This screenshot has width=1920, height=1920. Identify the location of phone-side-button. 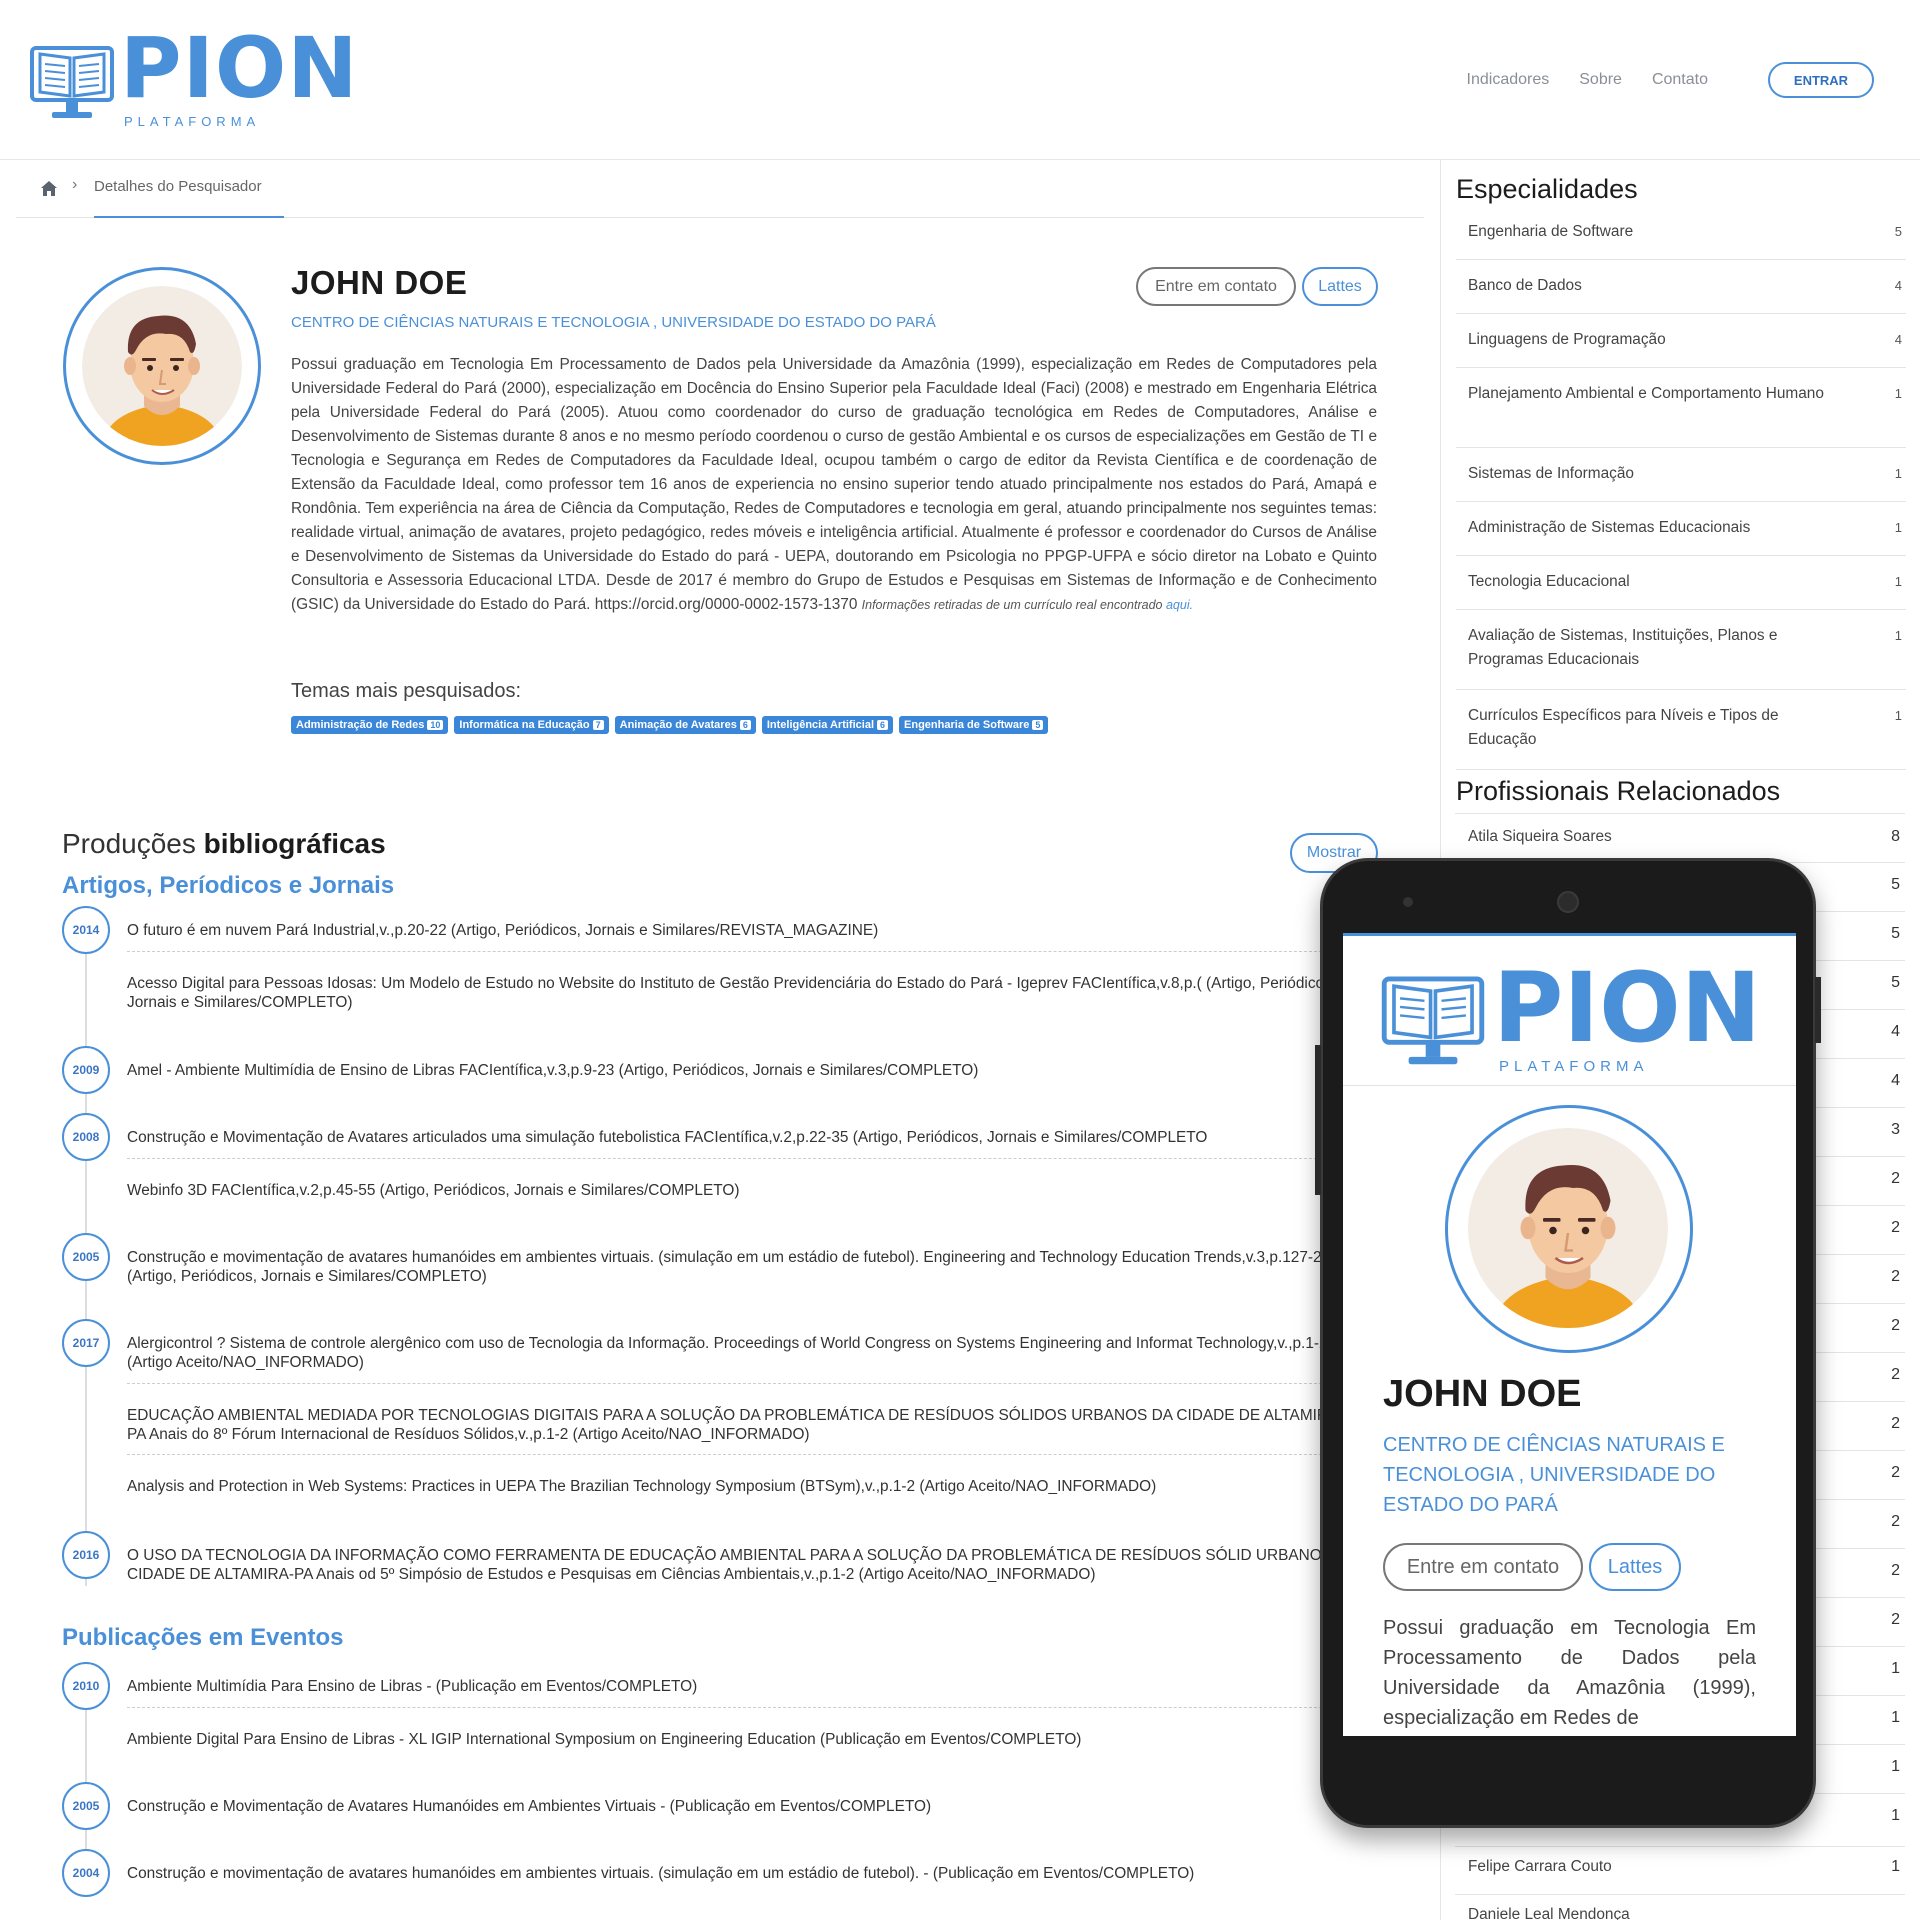
(1318, 1120).